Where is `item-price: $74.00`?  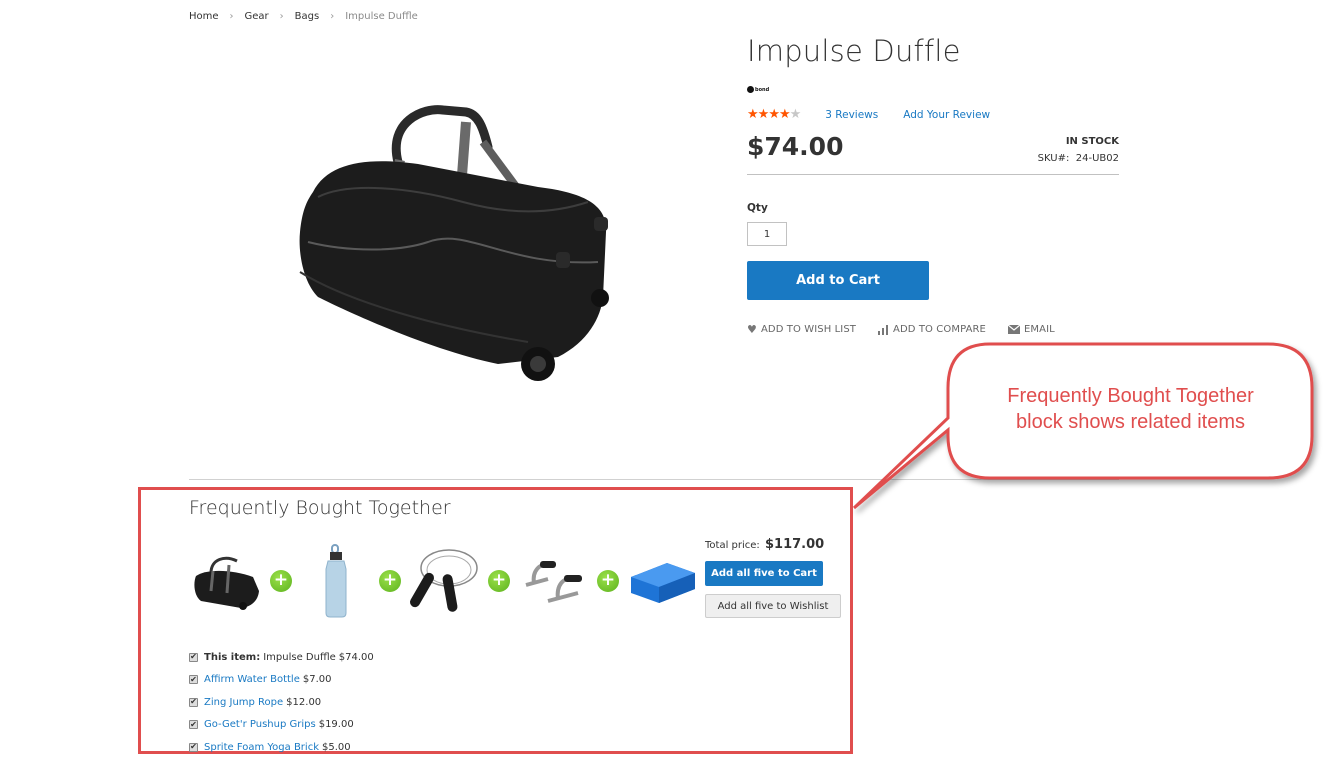
item-price: $74.00 is located at coordinates (356, 657).